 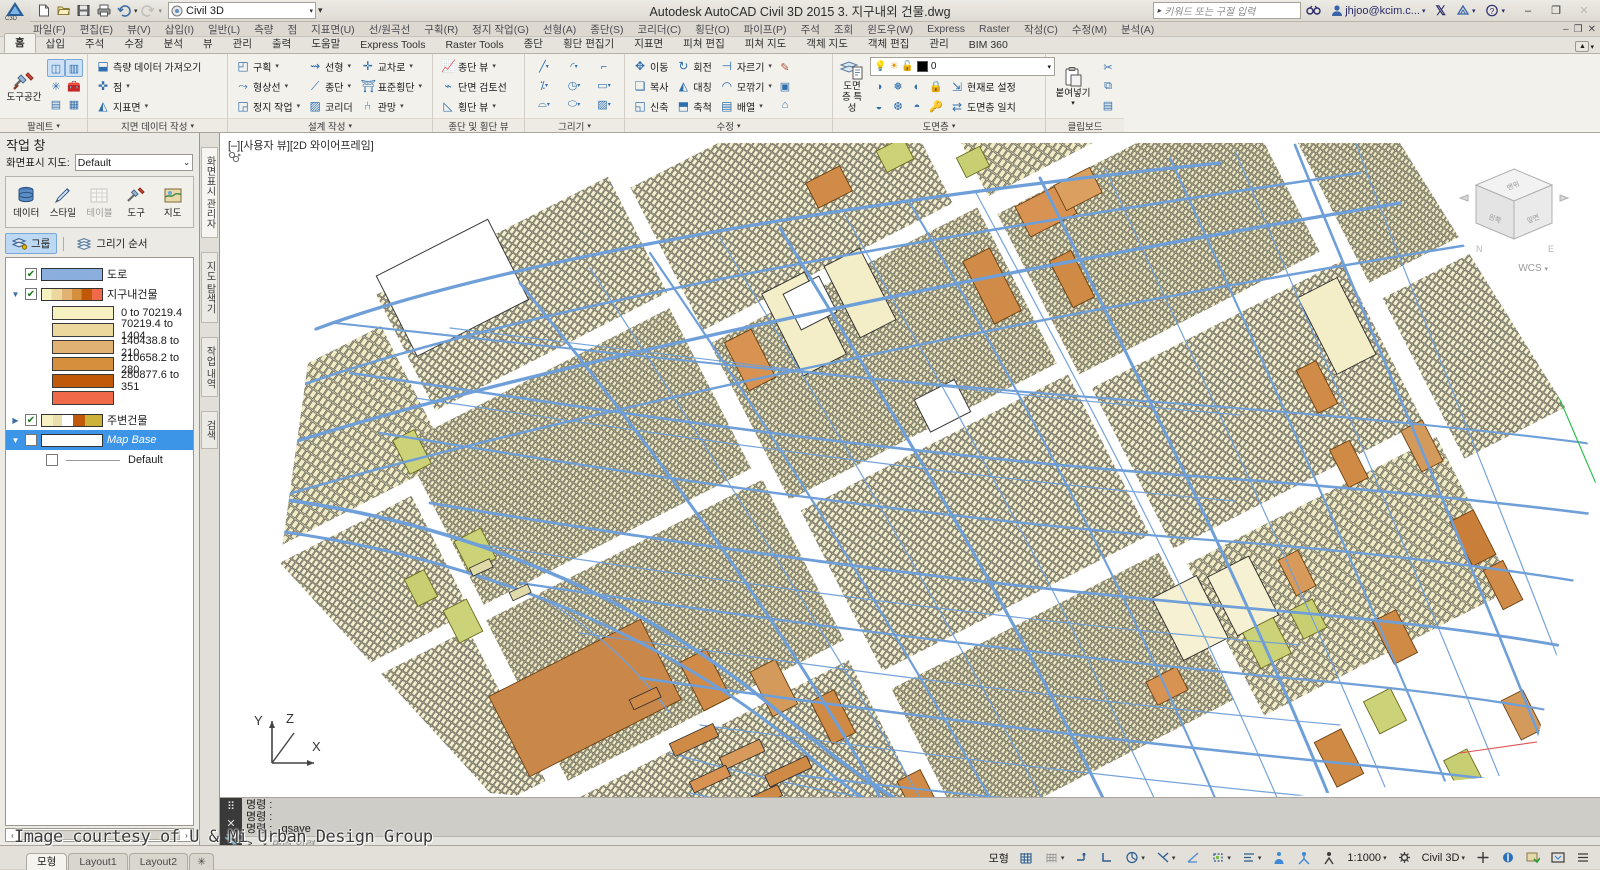 What do you see at coordinates (209, 192) in the screenshot?
I see `side-tab-display-manager: 화면표시 관리자` at bounding box center [209, 192].